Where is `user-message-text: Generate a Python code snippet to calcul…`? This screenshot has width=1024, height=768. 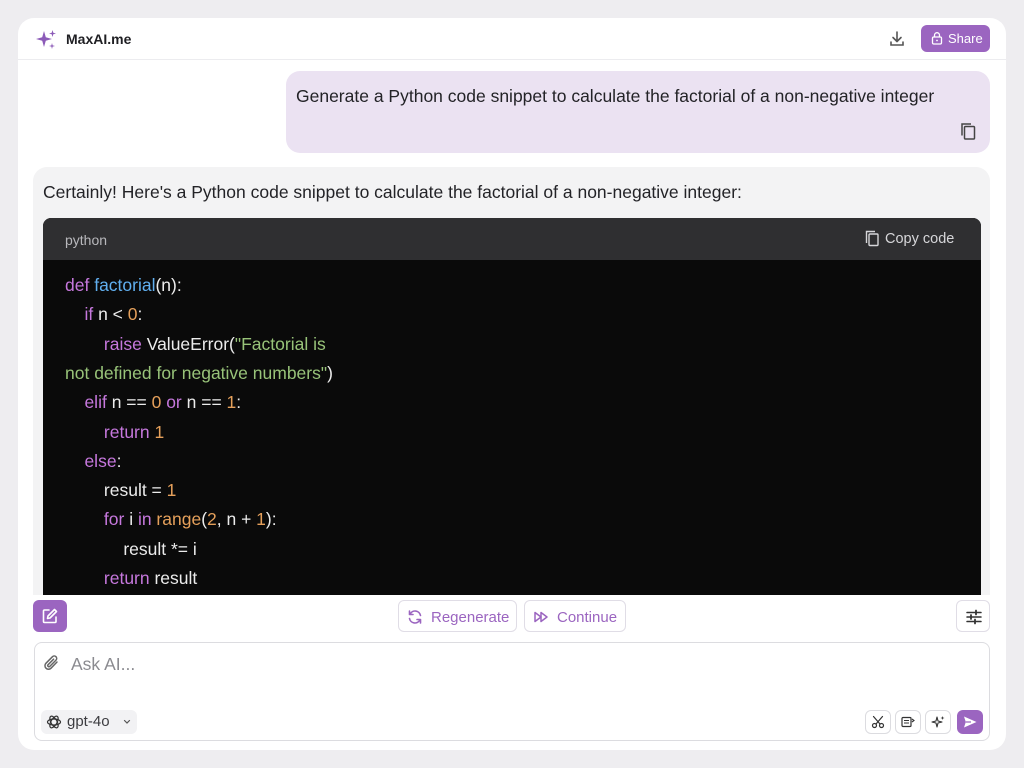
user-message-text: Generate a Python code snippet to calcul… is located at coordinates (615, 96).